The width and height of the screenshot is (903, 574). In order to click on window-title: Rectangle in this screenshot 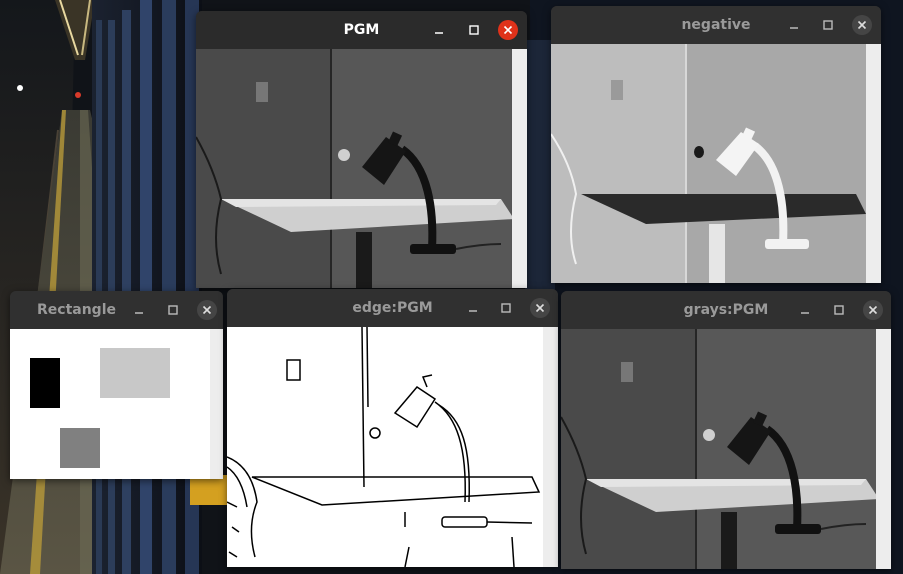, I will do `click(76, 310)`.